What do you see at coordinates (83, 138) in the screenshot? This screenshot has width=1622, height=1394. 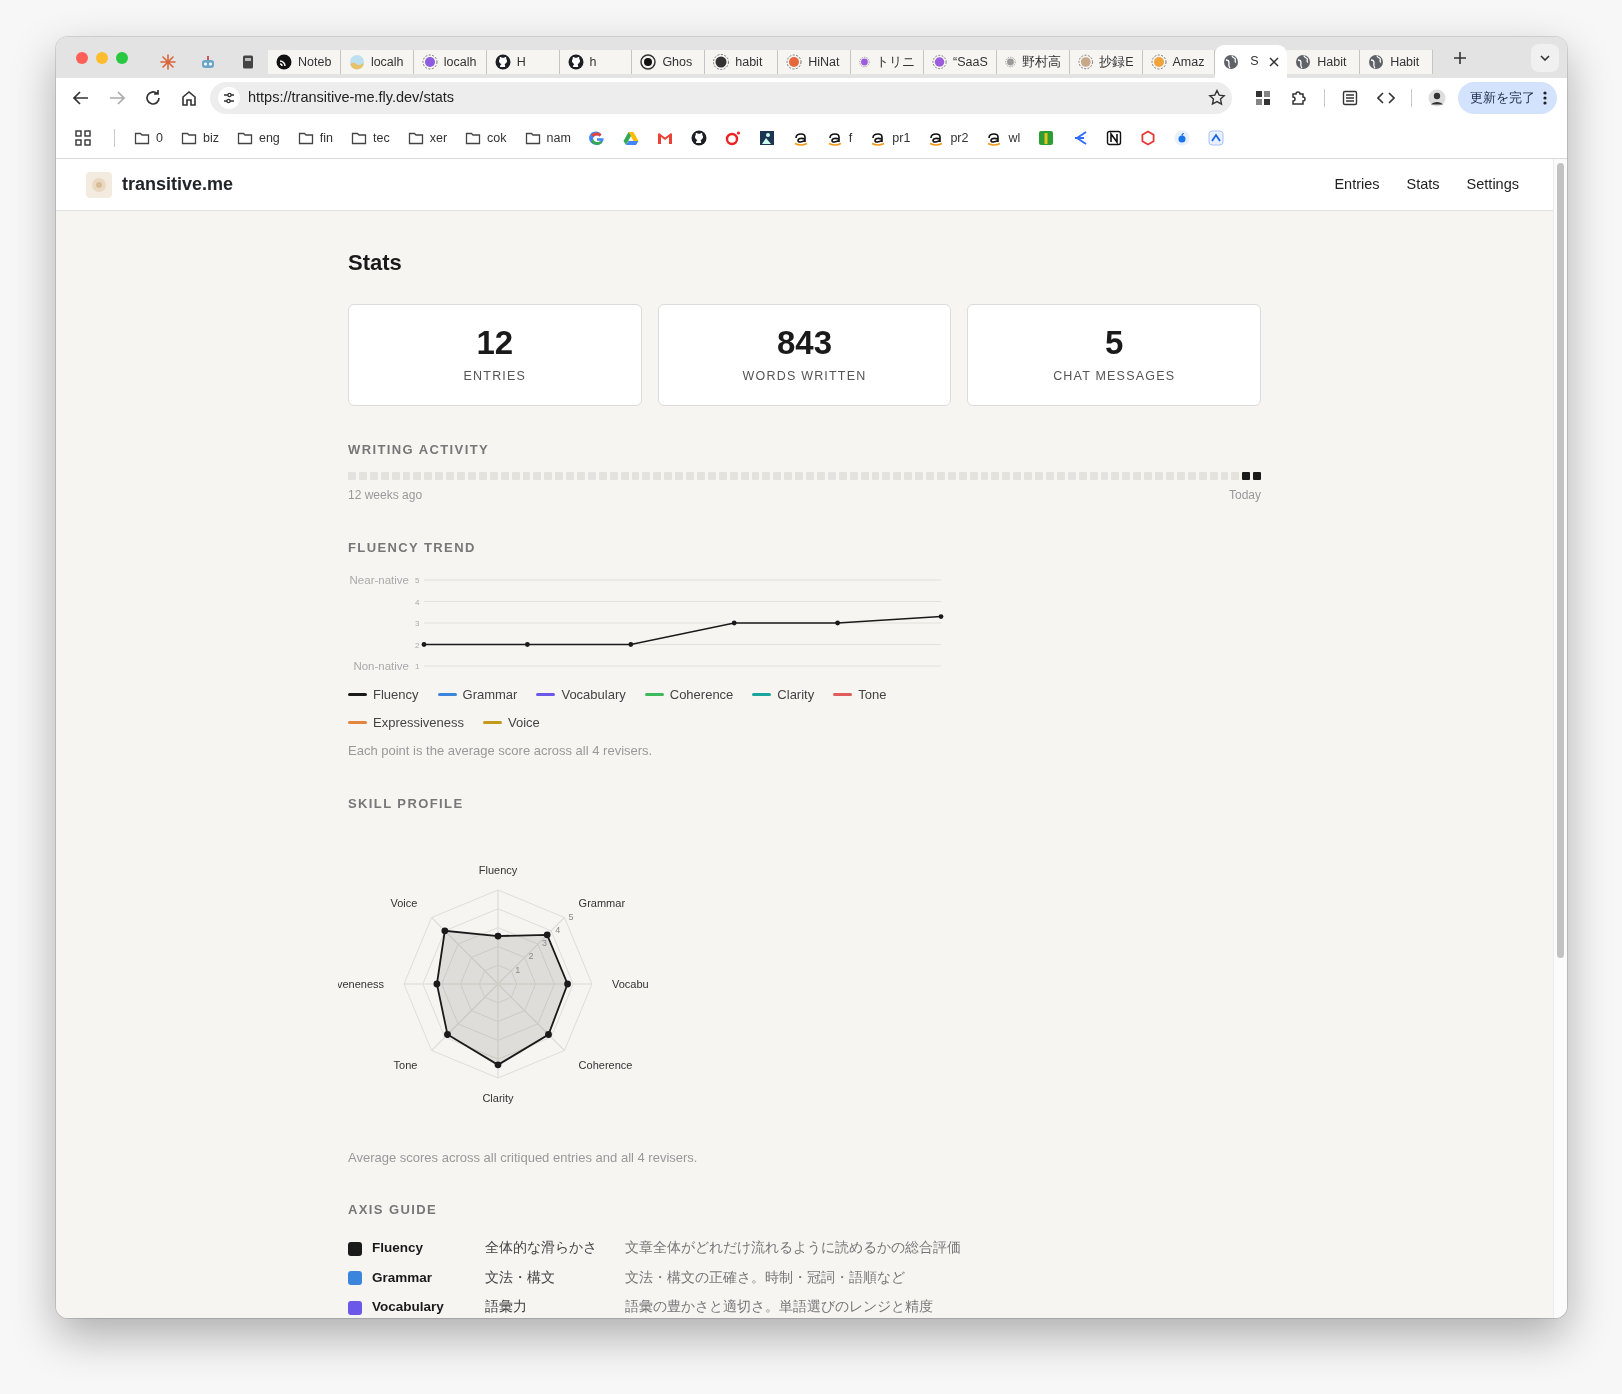 I see `grid-icon` at bounding box center [83, 138].